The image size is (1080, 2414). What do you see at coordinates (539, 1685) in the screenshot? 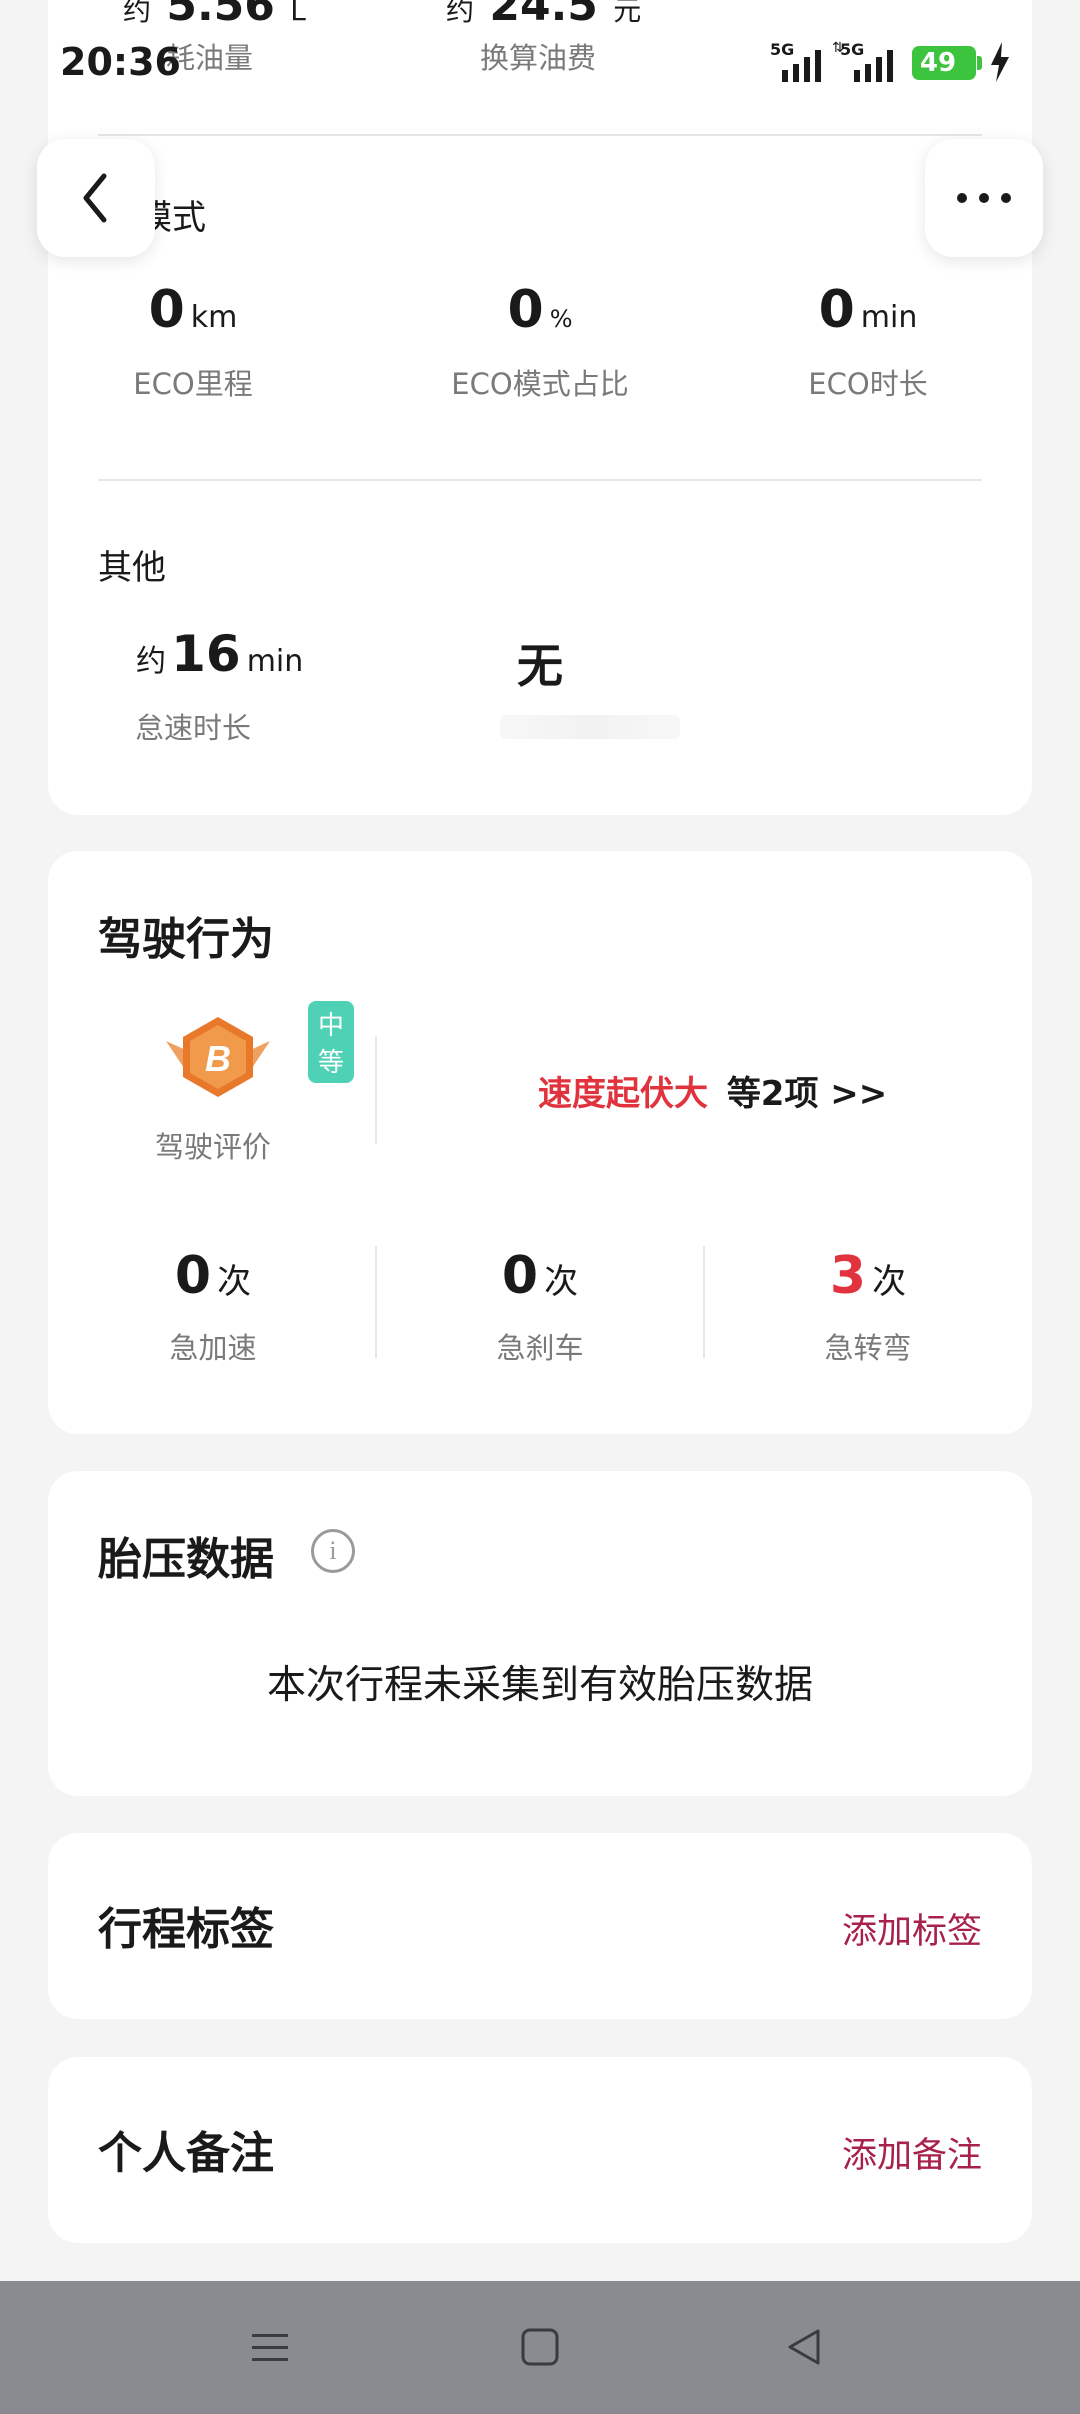
I see `tire-message: 本次行程未采集到有效胎压数据` at bounding box center [539, 1685].